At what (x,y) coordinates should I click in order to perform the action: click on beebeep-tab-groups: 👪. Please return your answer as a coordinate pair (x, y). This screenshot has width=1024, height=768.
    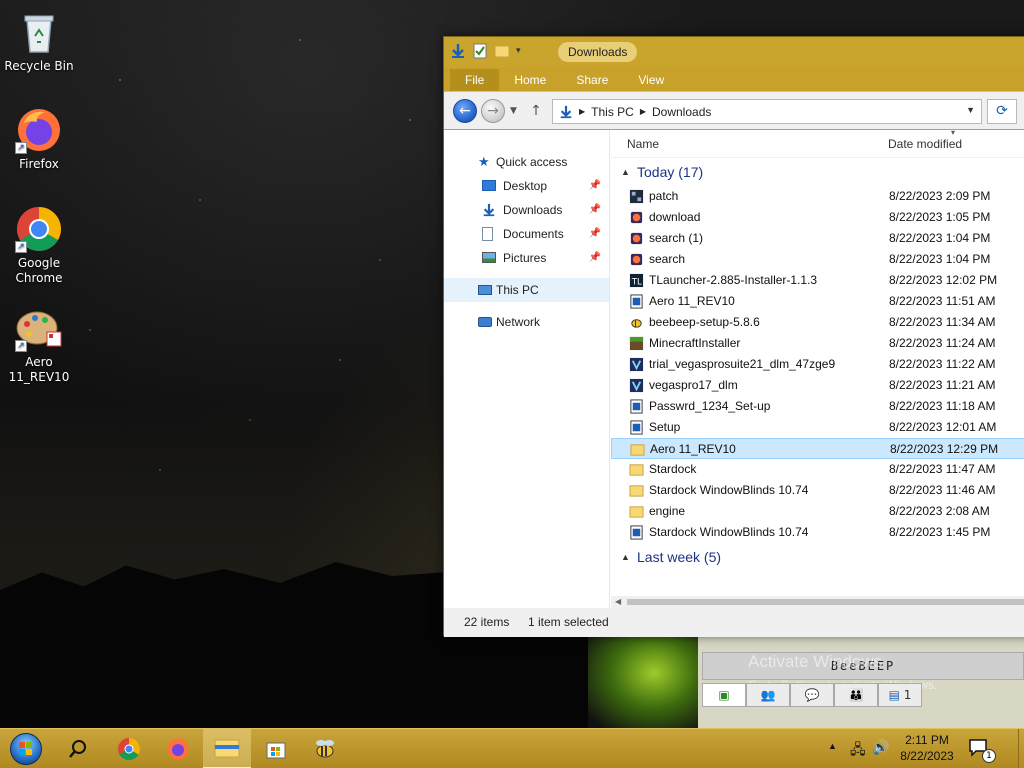
    Looking at the image, I should click on (856, 695).